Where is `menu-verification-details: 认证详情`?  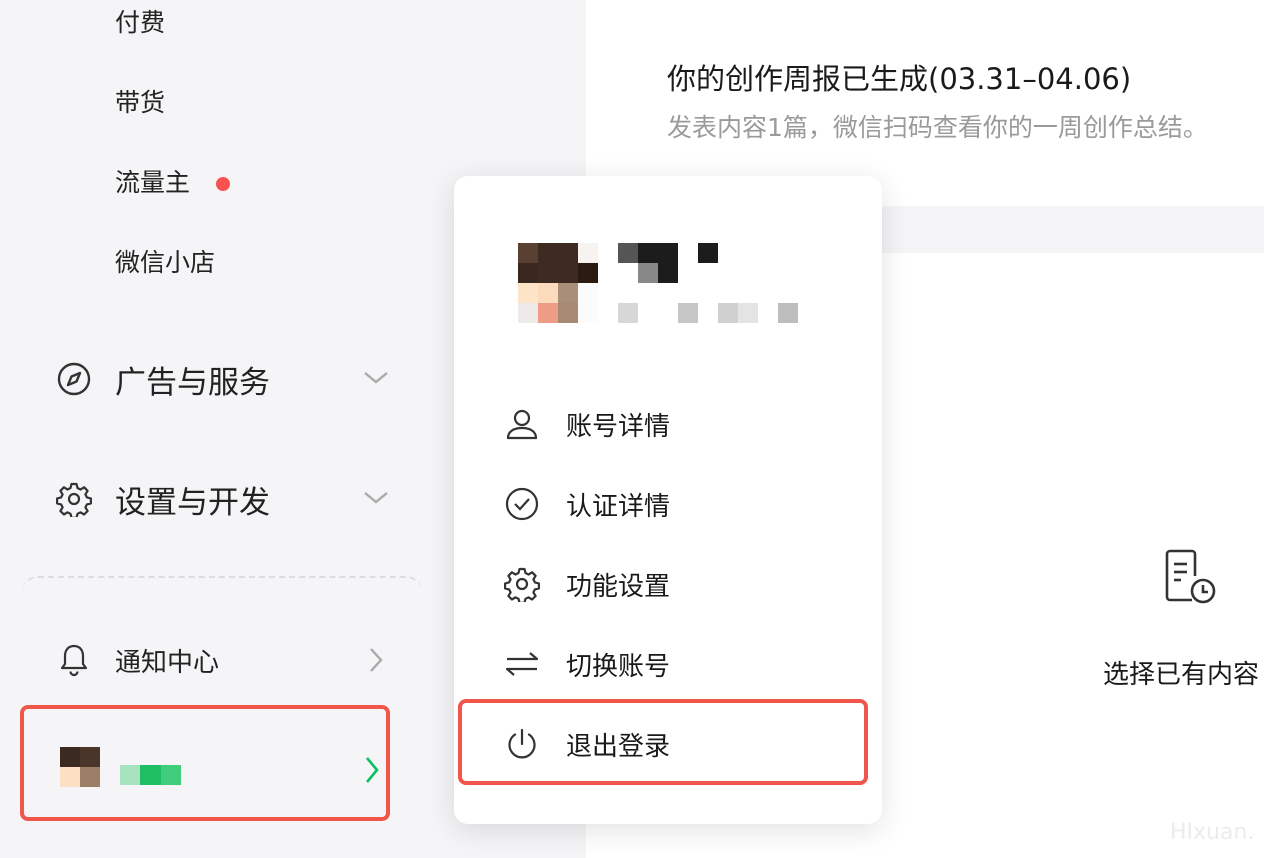
menu-verification-details: 认证详情 is located at coordinates (662, 504).